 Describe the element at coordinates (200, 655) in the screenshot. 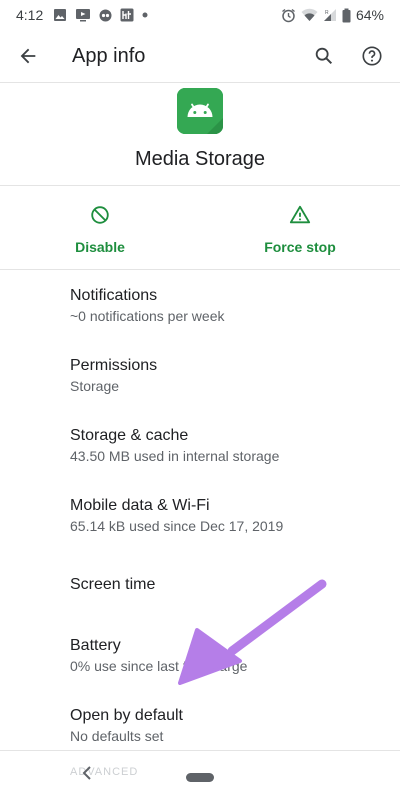

I see `setting-battery: Battery 0% use since last full charge` at that location.